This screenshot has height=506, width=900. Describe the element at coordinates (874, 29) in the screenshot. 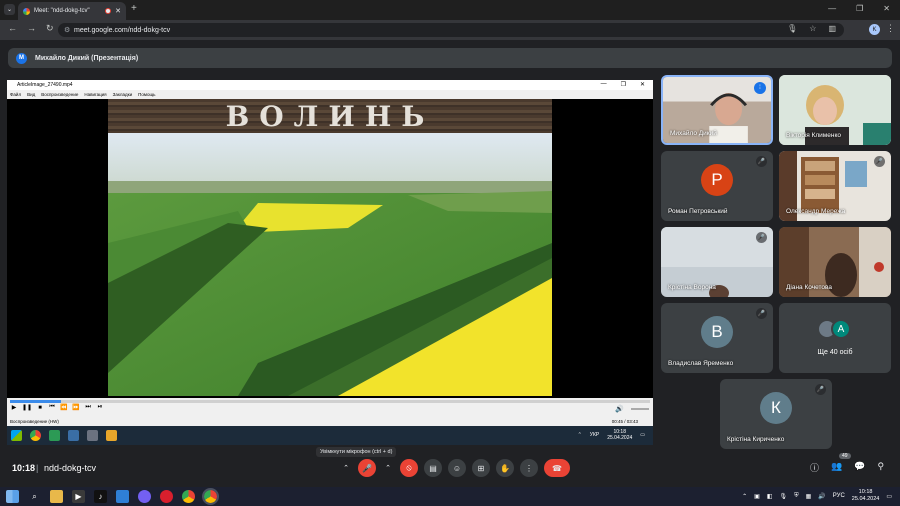

I see `profile-avatar: K` at that location.